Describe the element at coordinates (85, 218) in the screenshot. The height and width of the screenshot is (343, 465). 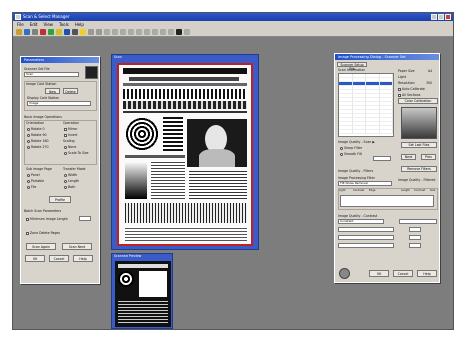
I see `min-length-input` at that location.